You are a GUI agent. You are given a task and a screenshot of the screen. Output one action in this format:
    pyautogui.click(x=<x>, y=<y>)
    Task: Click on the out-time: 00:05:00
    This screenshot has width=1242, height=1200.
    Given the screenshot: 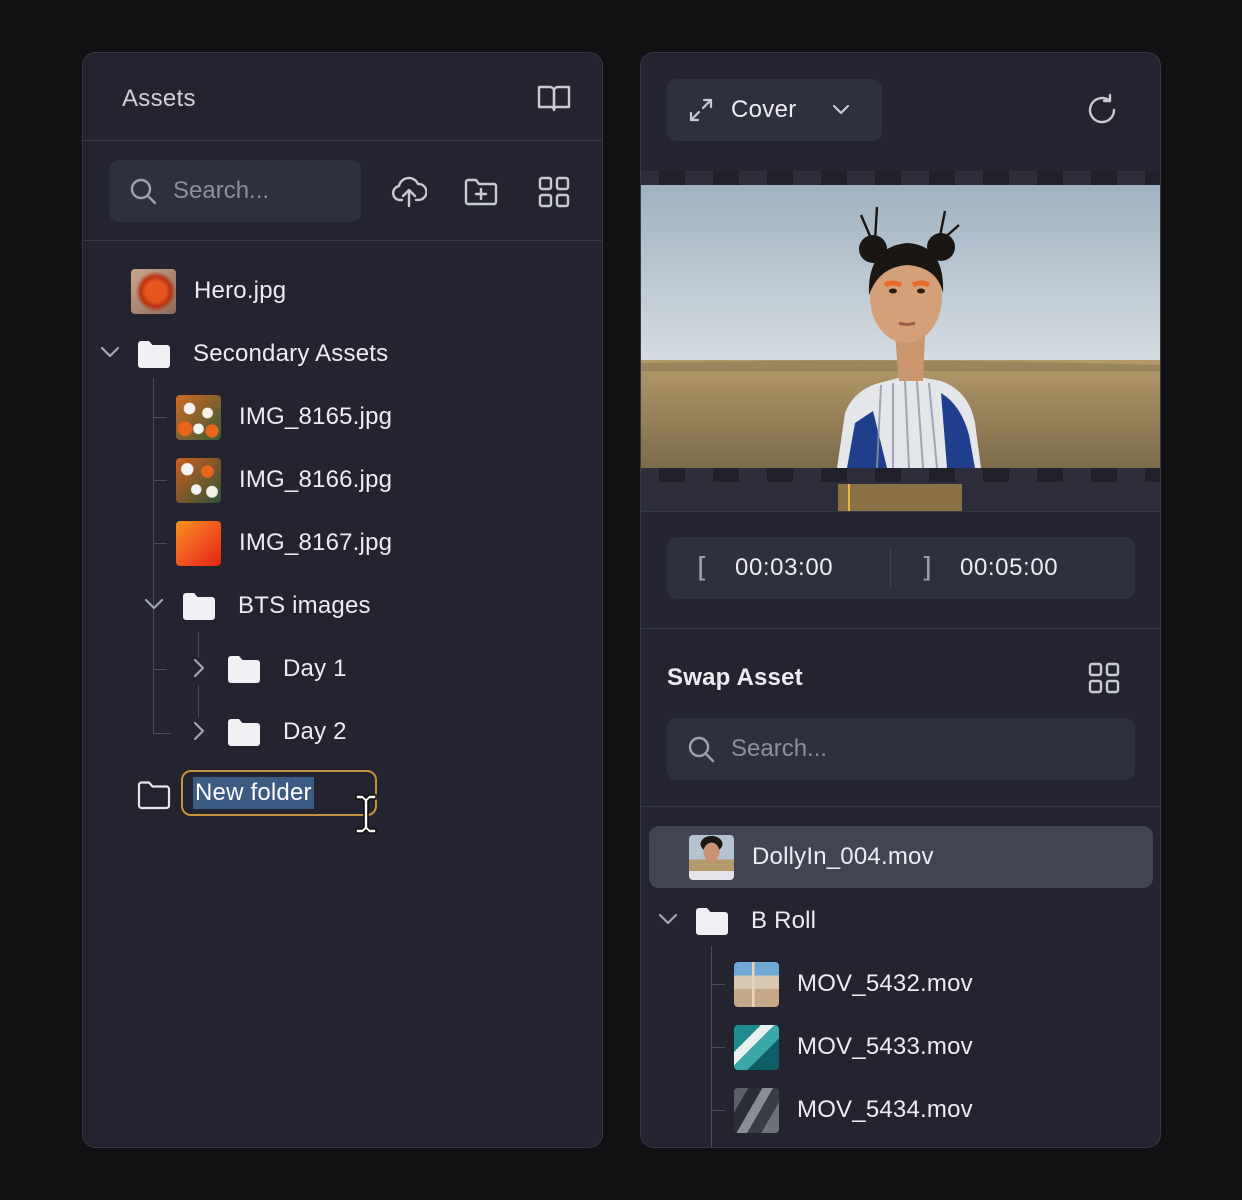 What is the action you would take?
    pyautogui.click(x=1009, y=568)
    